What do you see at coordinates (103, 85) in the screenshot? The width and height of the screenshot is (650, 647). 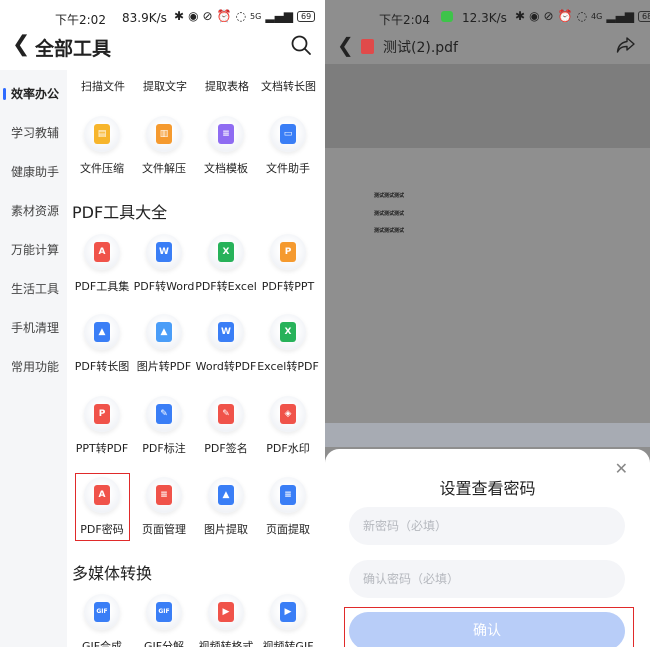 I see `tool-label: 扫描文件` at bounding box center [103, 85].